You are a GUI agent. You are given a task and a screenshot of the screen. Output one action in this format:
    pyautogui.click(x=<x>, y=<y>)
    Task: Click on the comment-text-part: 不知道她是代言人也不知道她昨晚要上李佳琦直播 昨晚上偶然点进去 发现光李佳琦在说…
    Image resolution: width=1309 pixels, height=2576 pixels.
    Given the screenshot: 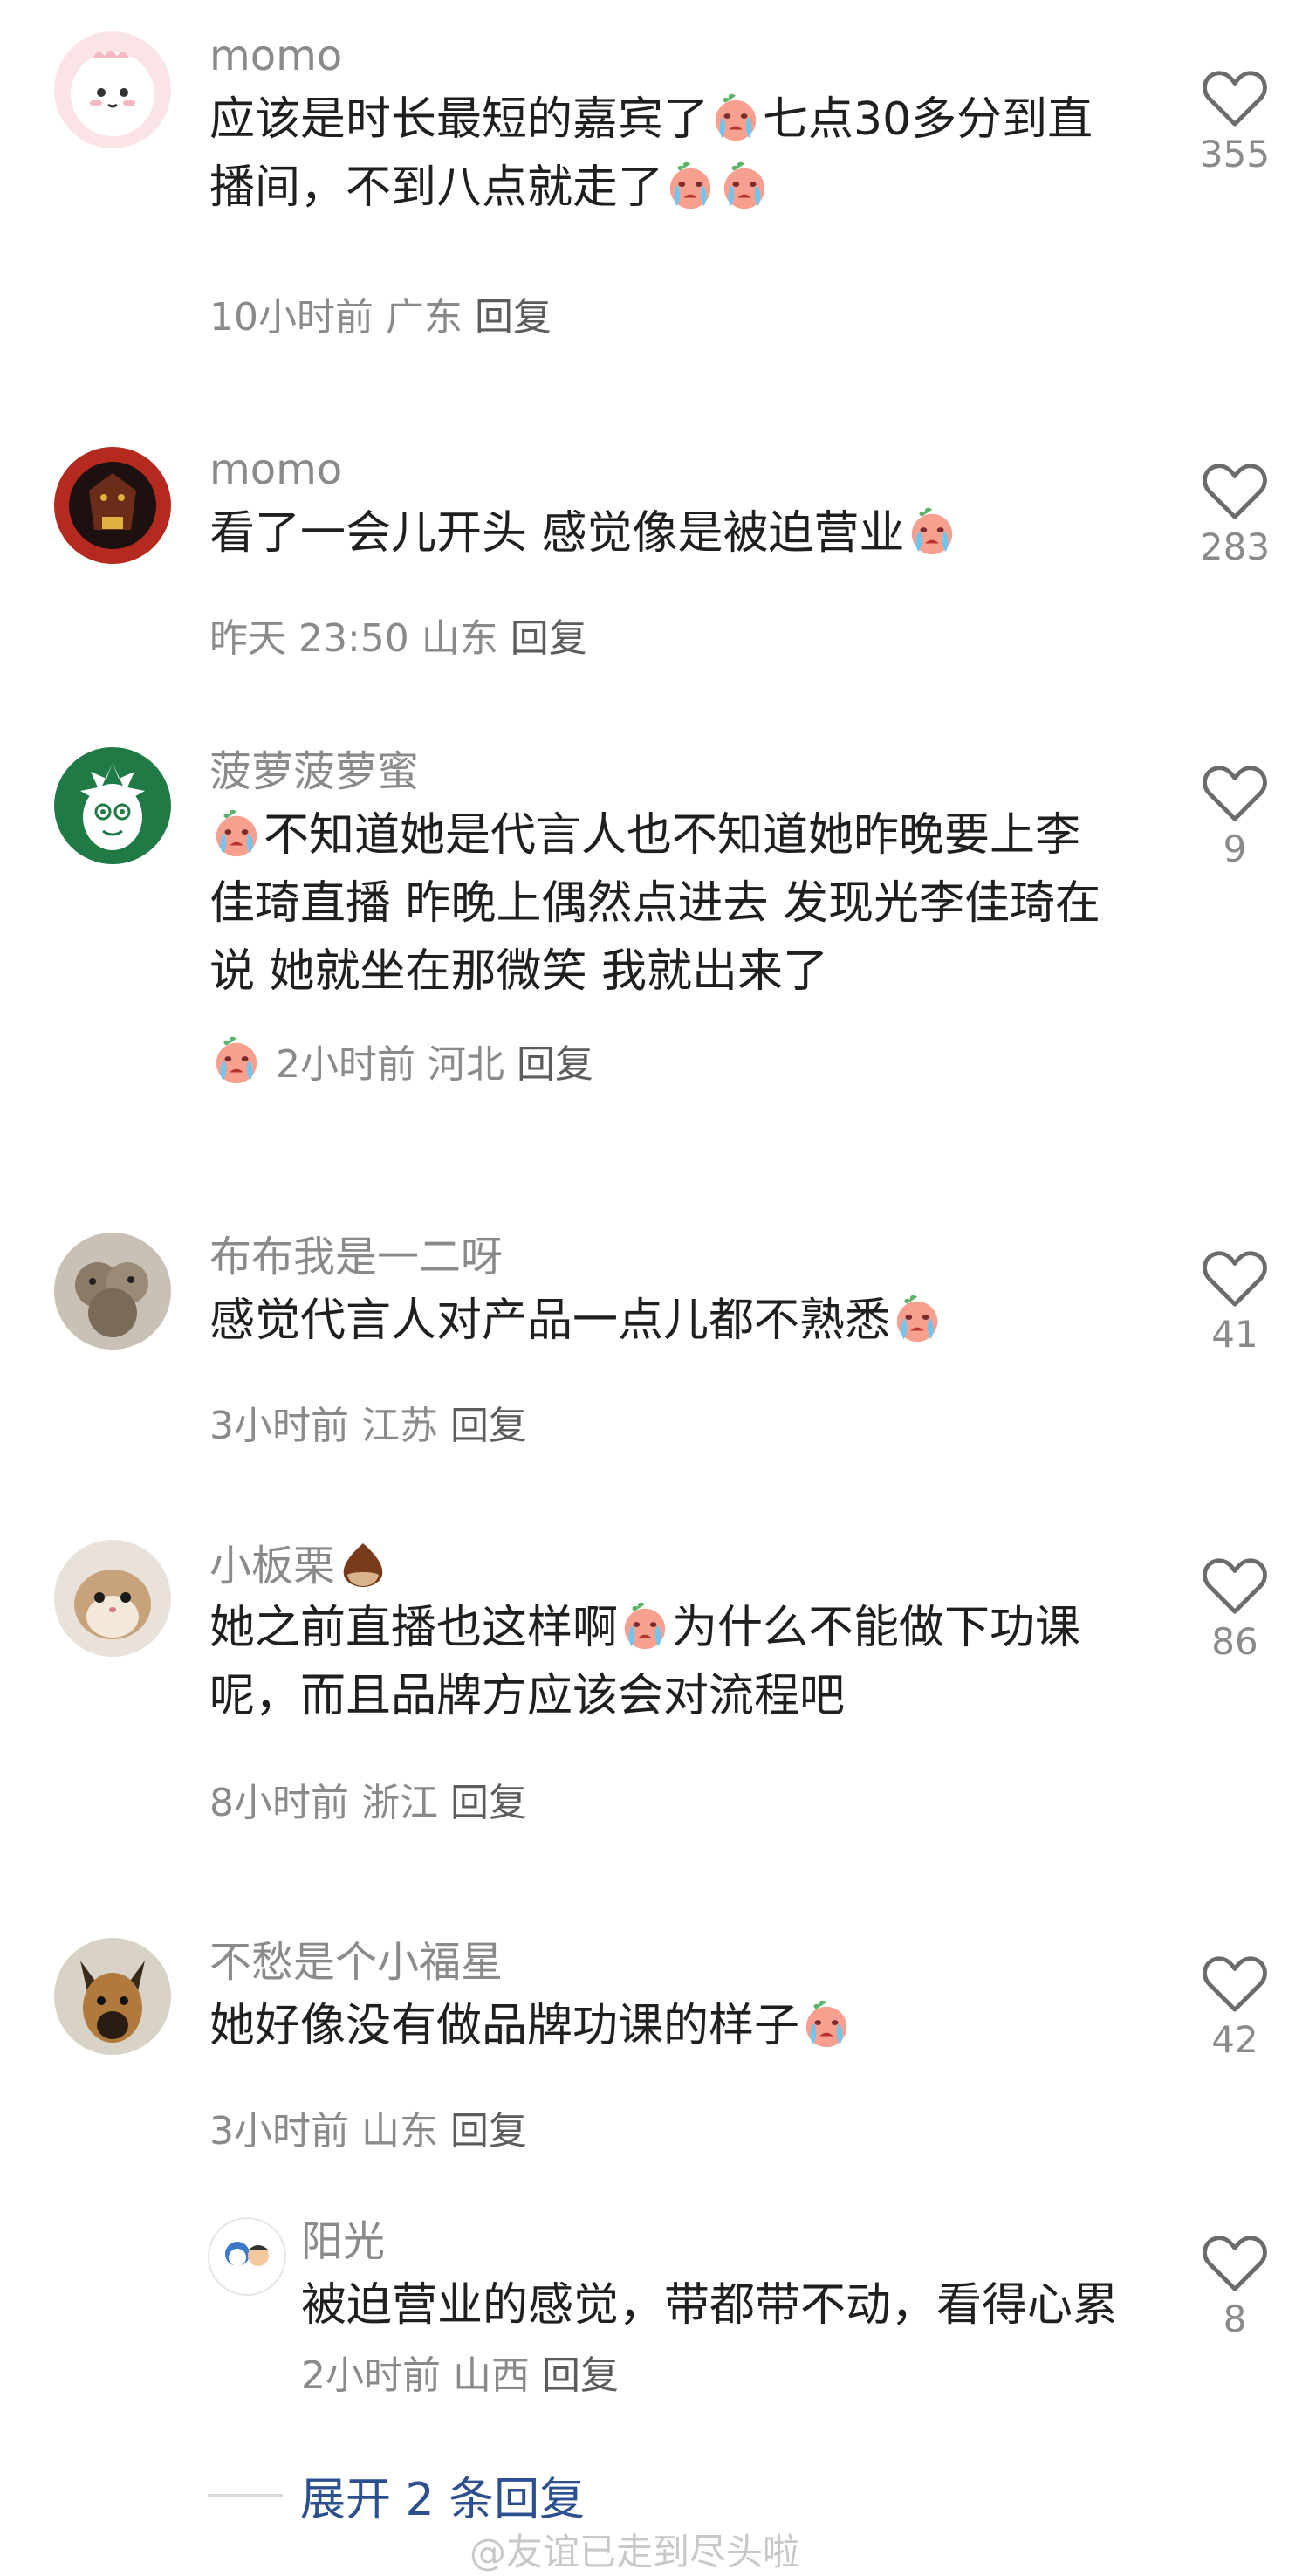 What is the action you would take?
    pyautogui.click(x=655, y=904)
    